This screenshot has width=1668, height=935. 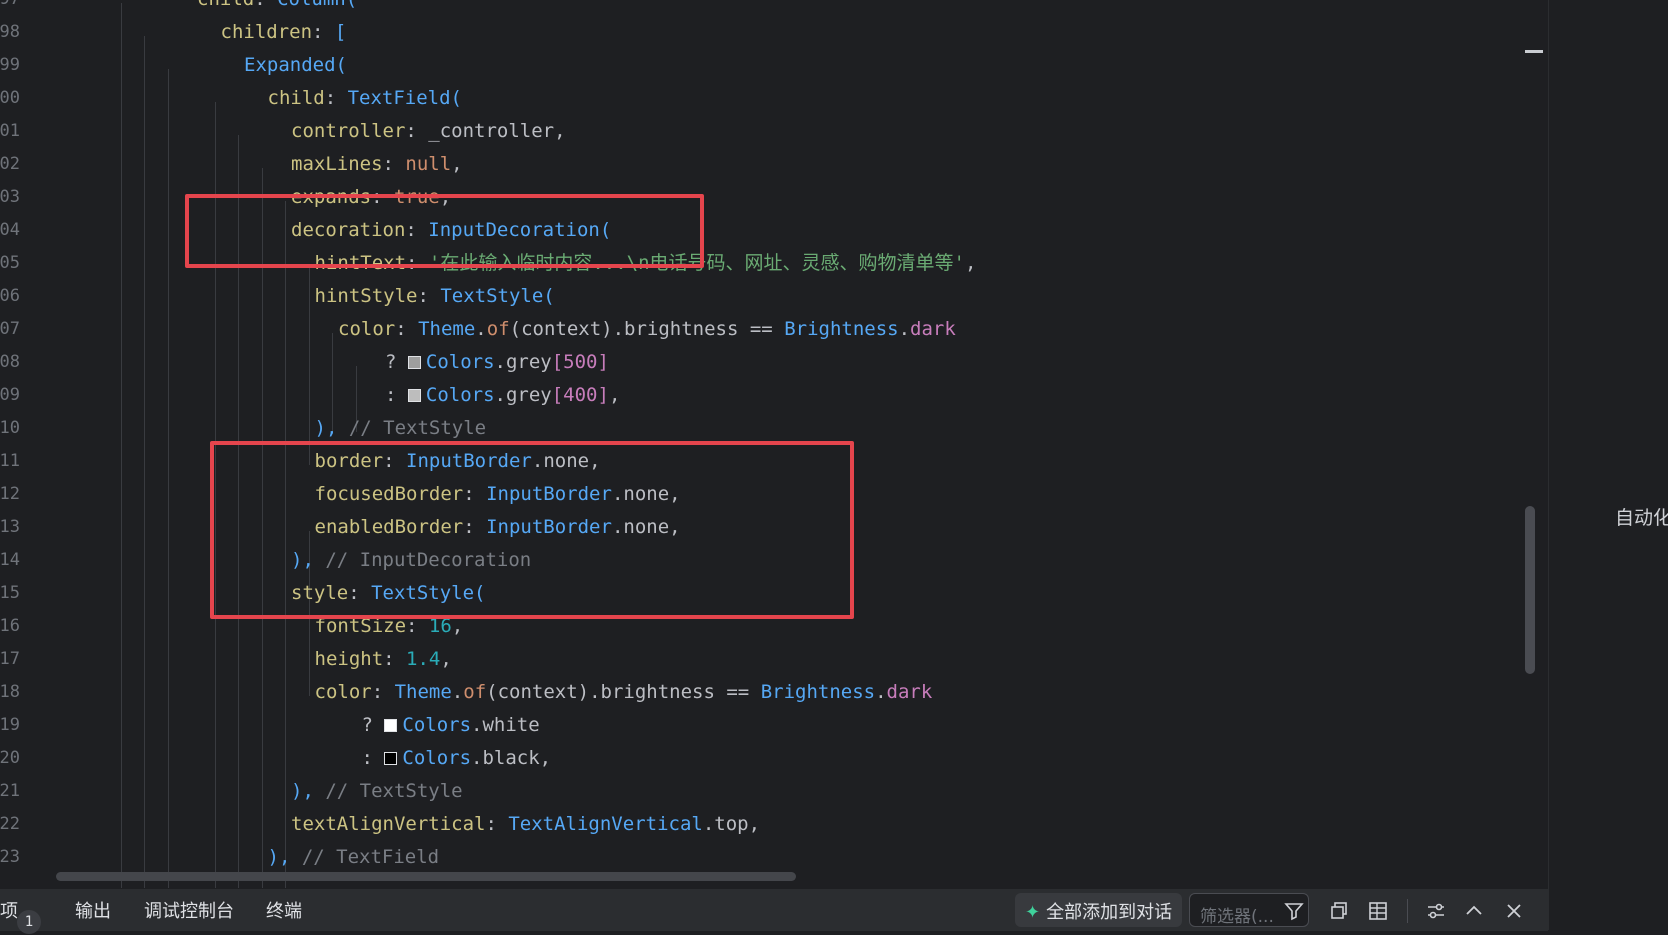 I want to click on line-number: 09, so click(x=10, y=395).